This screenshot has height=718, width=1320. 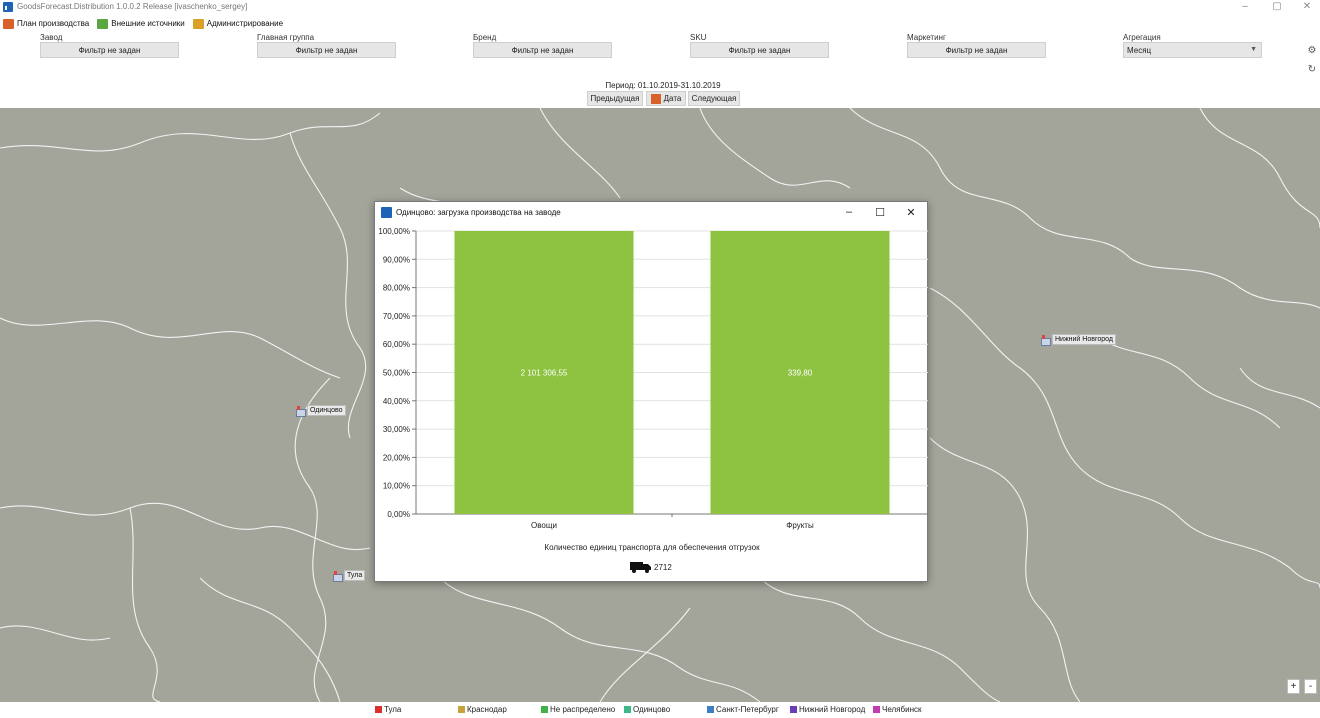 What do you see at coordinates (542, 50) in the screenshot?
I see `filter-brand-button: Фильтр не задан` at bounding box center [542, 50].